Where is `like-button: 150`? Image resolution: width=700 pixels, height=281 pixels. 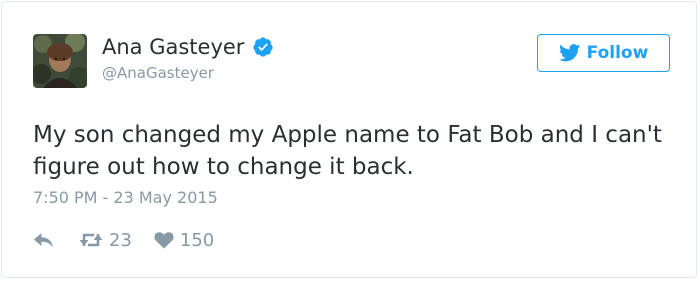 like-button: 150 is located at coordinates (184, 240).